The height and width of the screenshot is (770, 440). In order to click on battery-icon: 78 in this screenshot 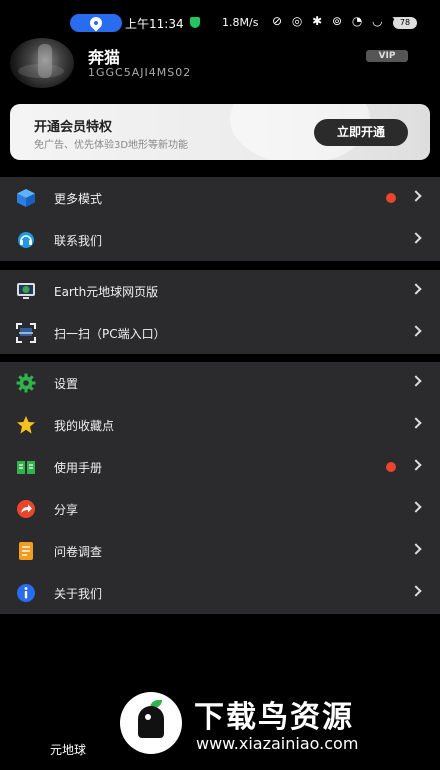, I will do `click(405, 23)`.